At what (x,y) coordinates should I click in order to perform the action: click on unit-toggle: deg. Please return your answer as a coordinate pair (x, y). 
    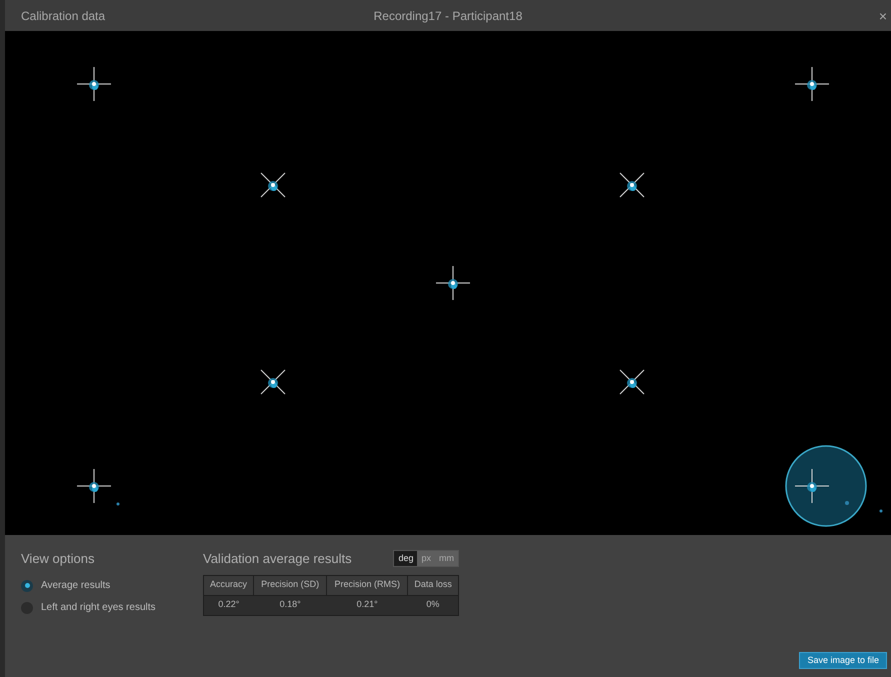
    Looking at the image, I should click on (406, 558).